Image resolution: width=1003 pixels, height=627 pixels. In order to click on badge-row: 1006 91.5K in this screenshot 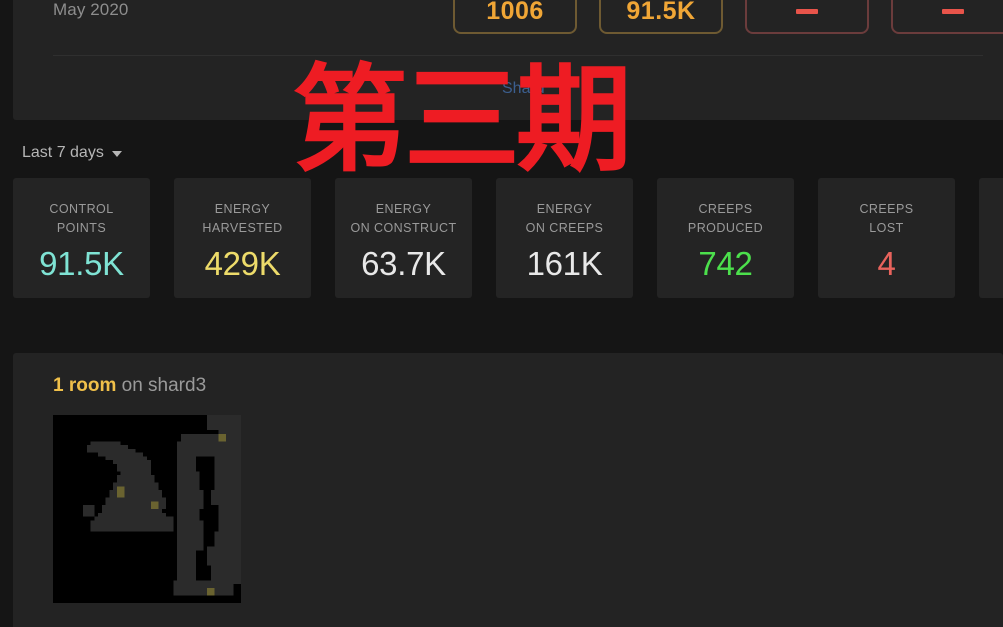, I will do `click(728, 17)`.